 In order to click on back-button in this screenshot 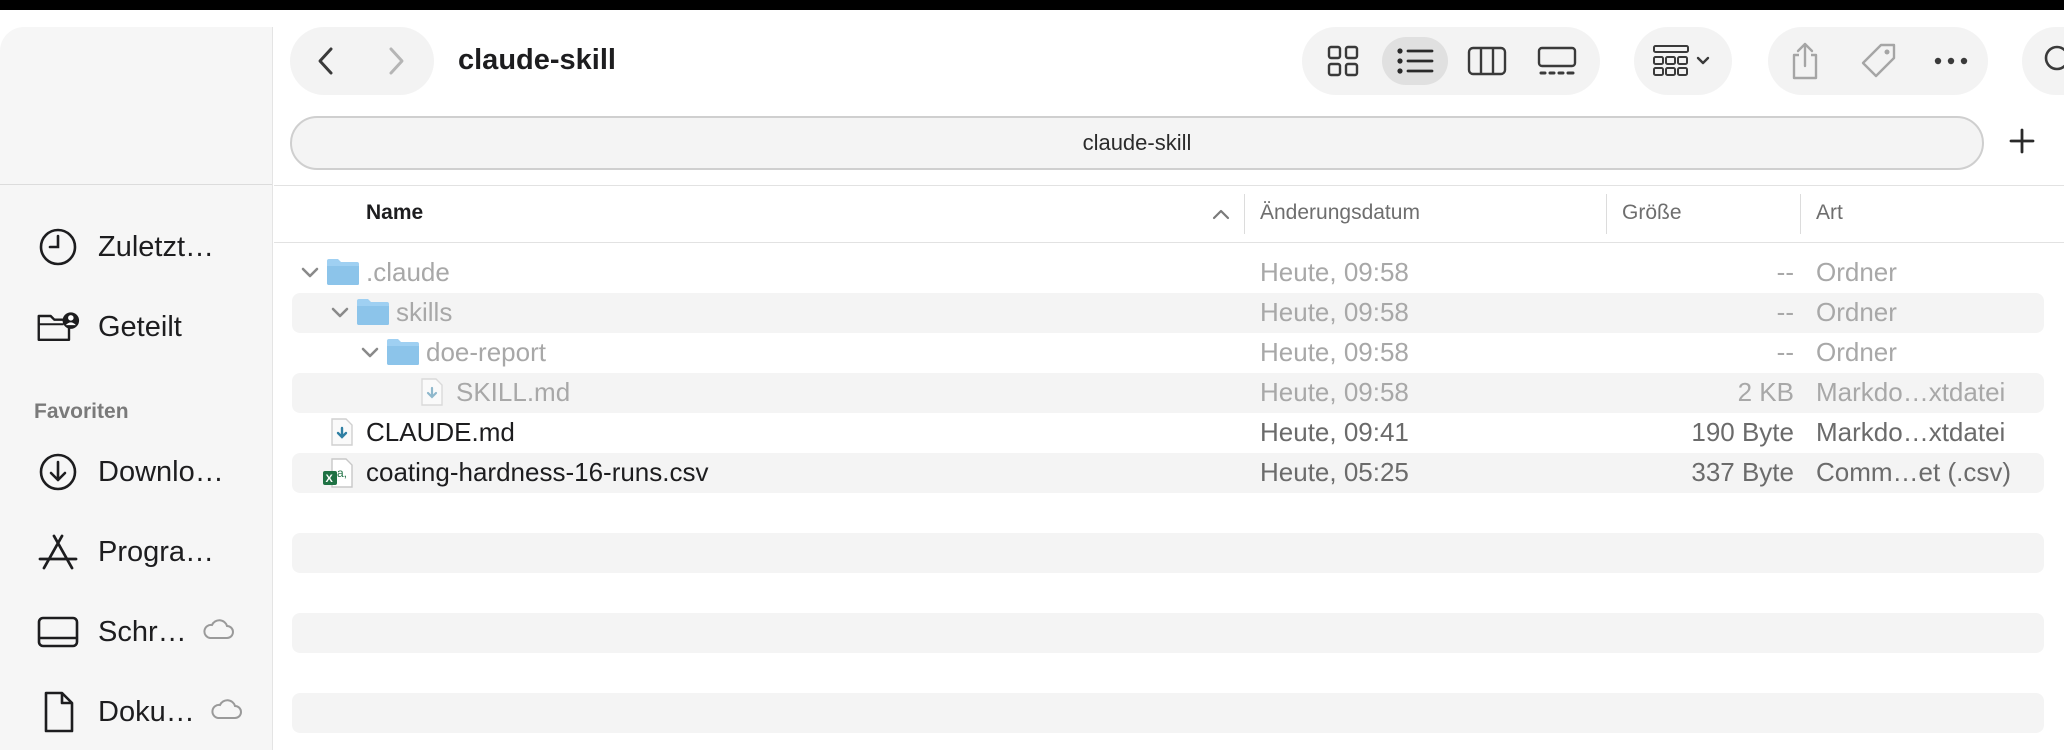, I will do `click(326, 61)`.